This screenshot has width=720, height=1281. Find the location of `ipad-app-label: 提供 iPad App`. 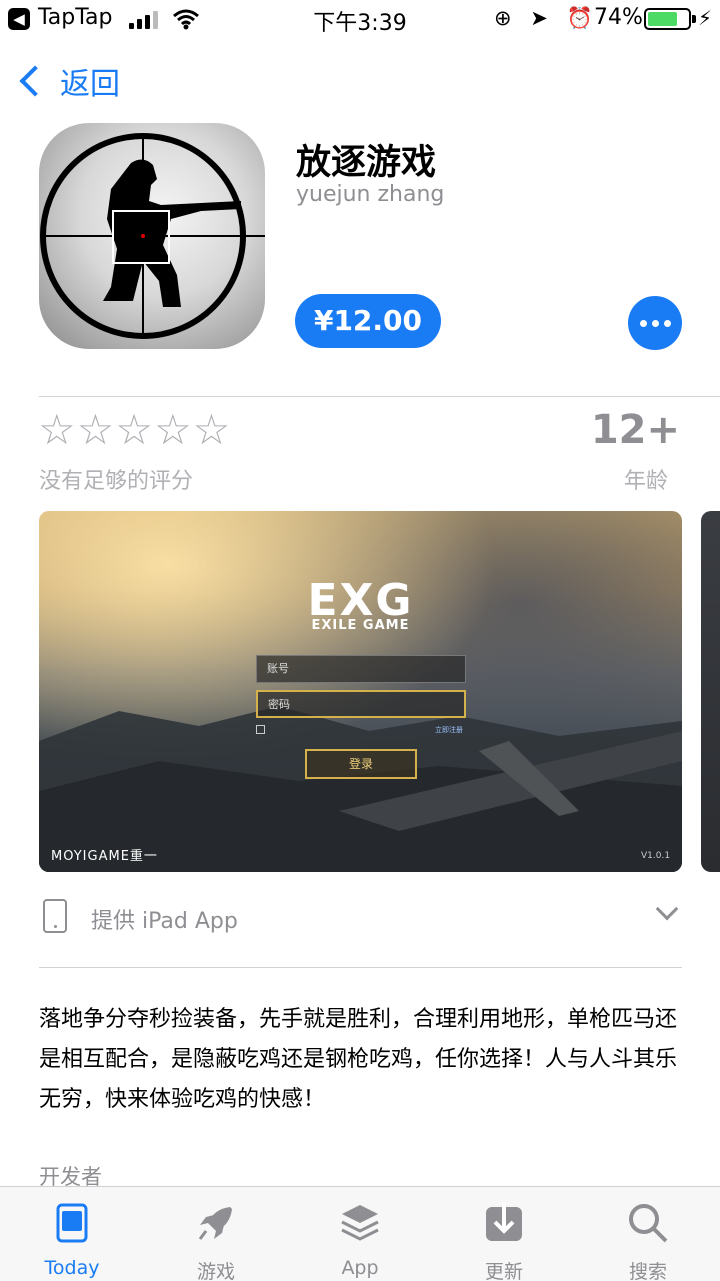

ipad-app-label: 提供 iPad App is located at coordinates (164, 921).